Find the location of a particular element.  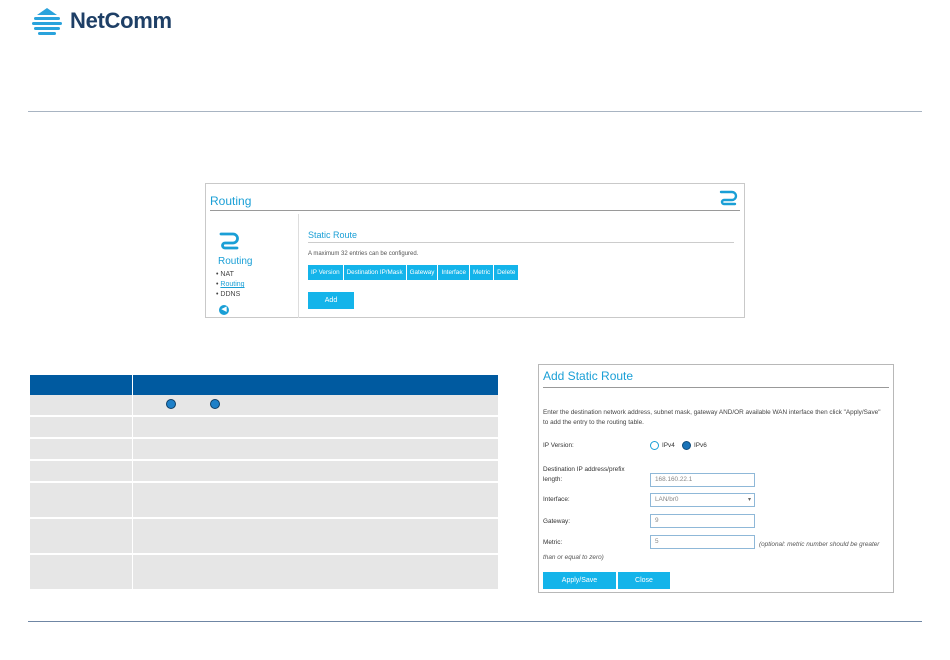

gateway-label: Gateway: is located at coordinates (556, 521).